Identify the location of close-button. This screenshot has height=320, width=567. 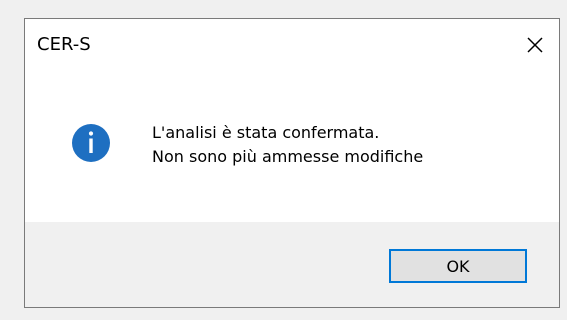
(535, 45).